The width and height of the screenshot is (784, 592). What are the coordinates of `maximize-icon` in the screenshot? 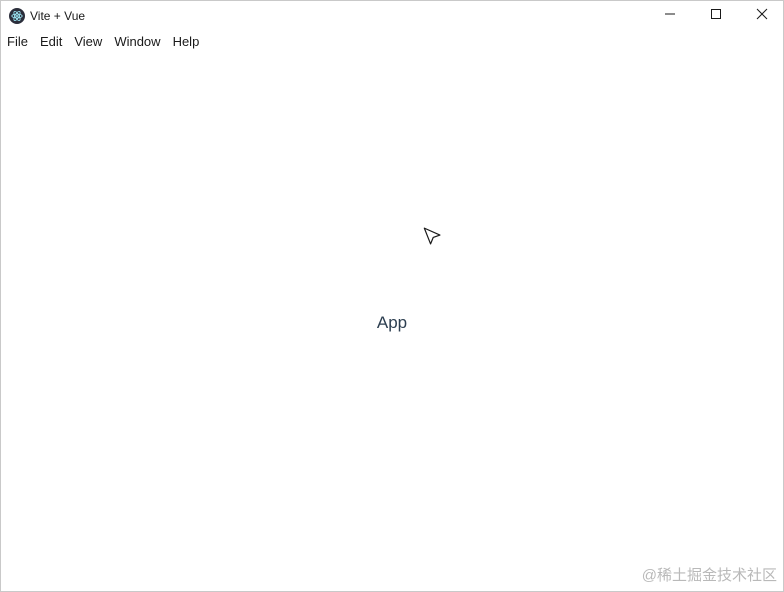 It's located at (716, 16).